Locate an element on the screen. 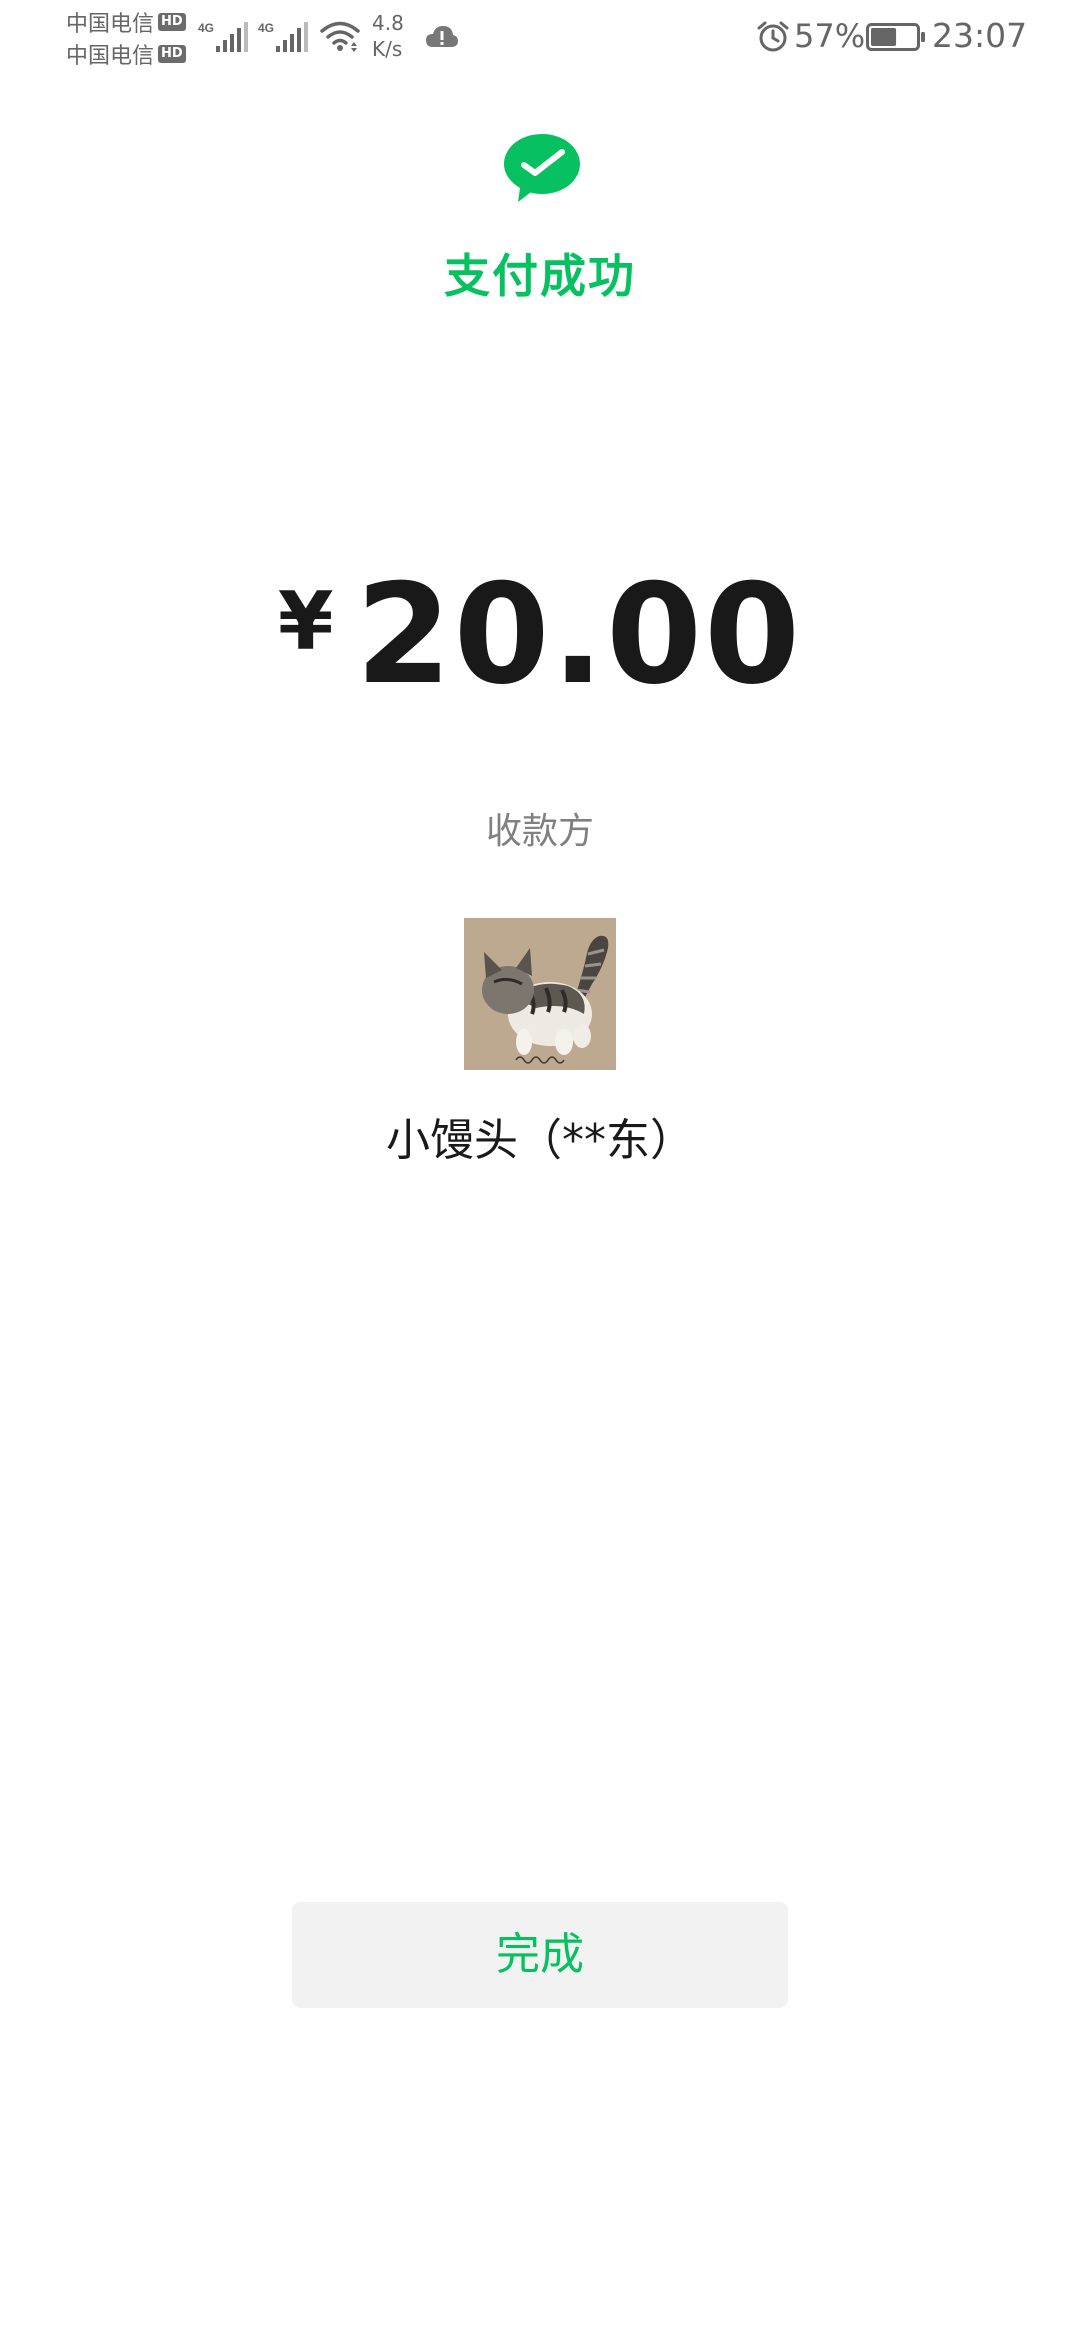 Image resolution: width=1080 pixels, height=2340 pixels. carrier-line-1: 中国电信 HD is located at coordinates (131, 22).